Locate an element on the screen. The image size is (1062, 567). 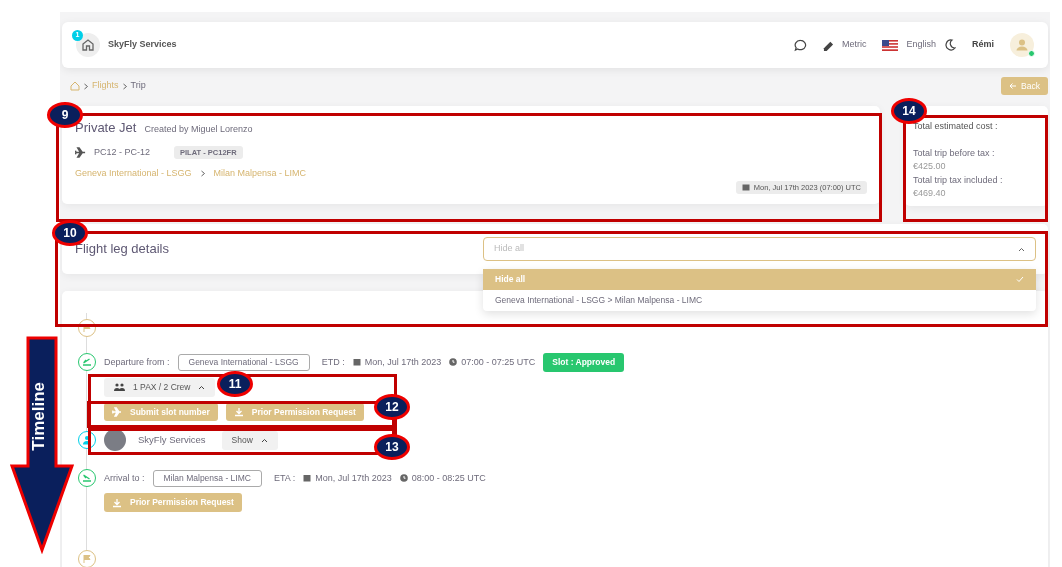
trip-title: Private Jet is located at coordinates (106, 128).